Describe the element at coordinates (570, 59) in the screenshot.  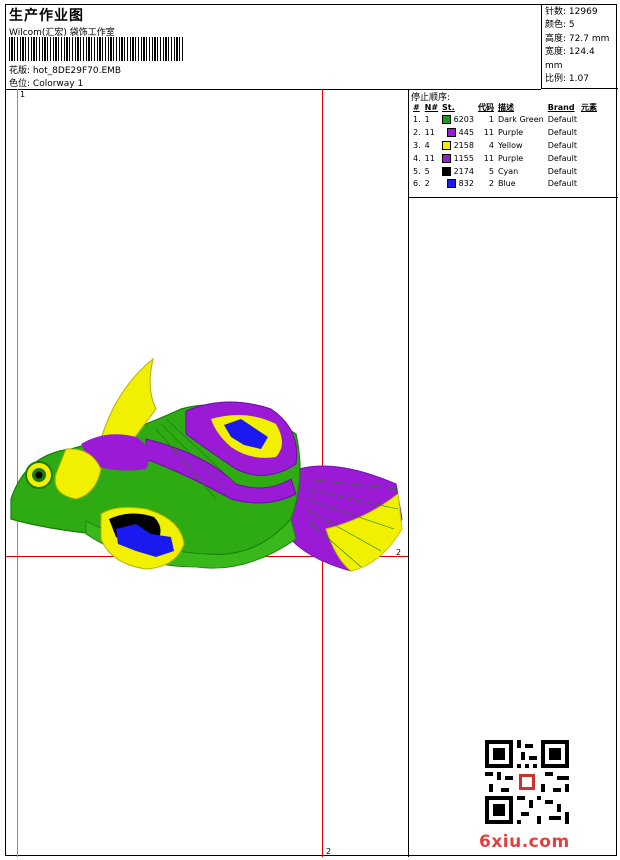
I see `stat-width: 宽度: 124.4 mm` at that location.